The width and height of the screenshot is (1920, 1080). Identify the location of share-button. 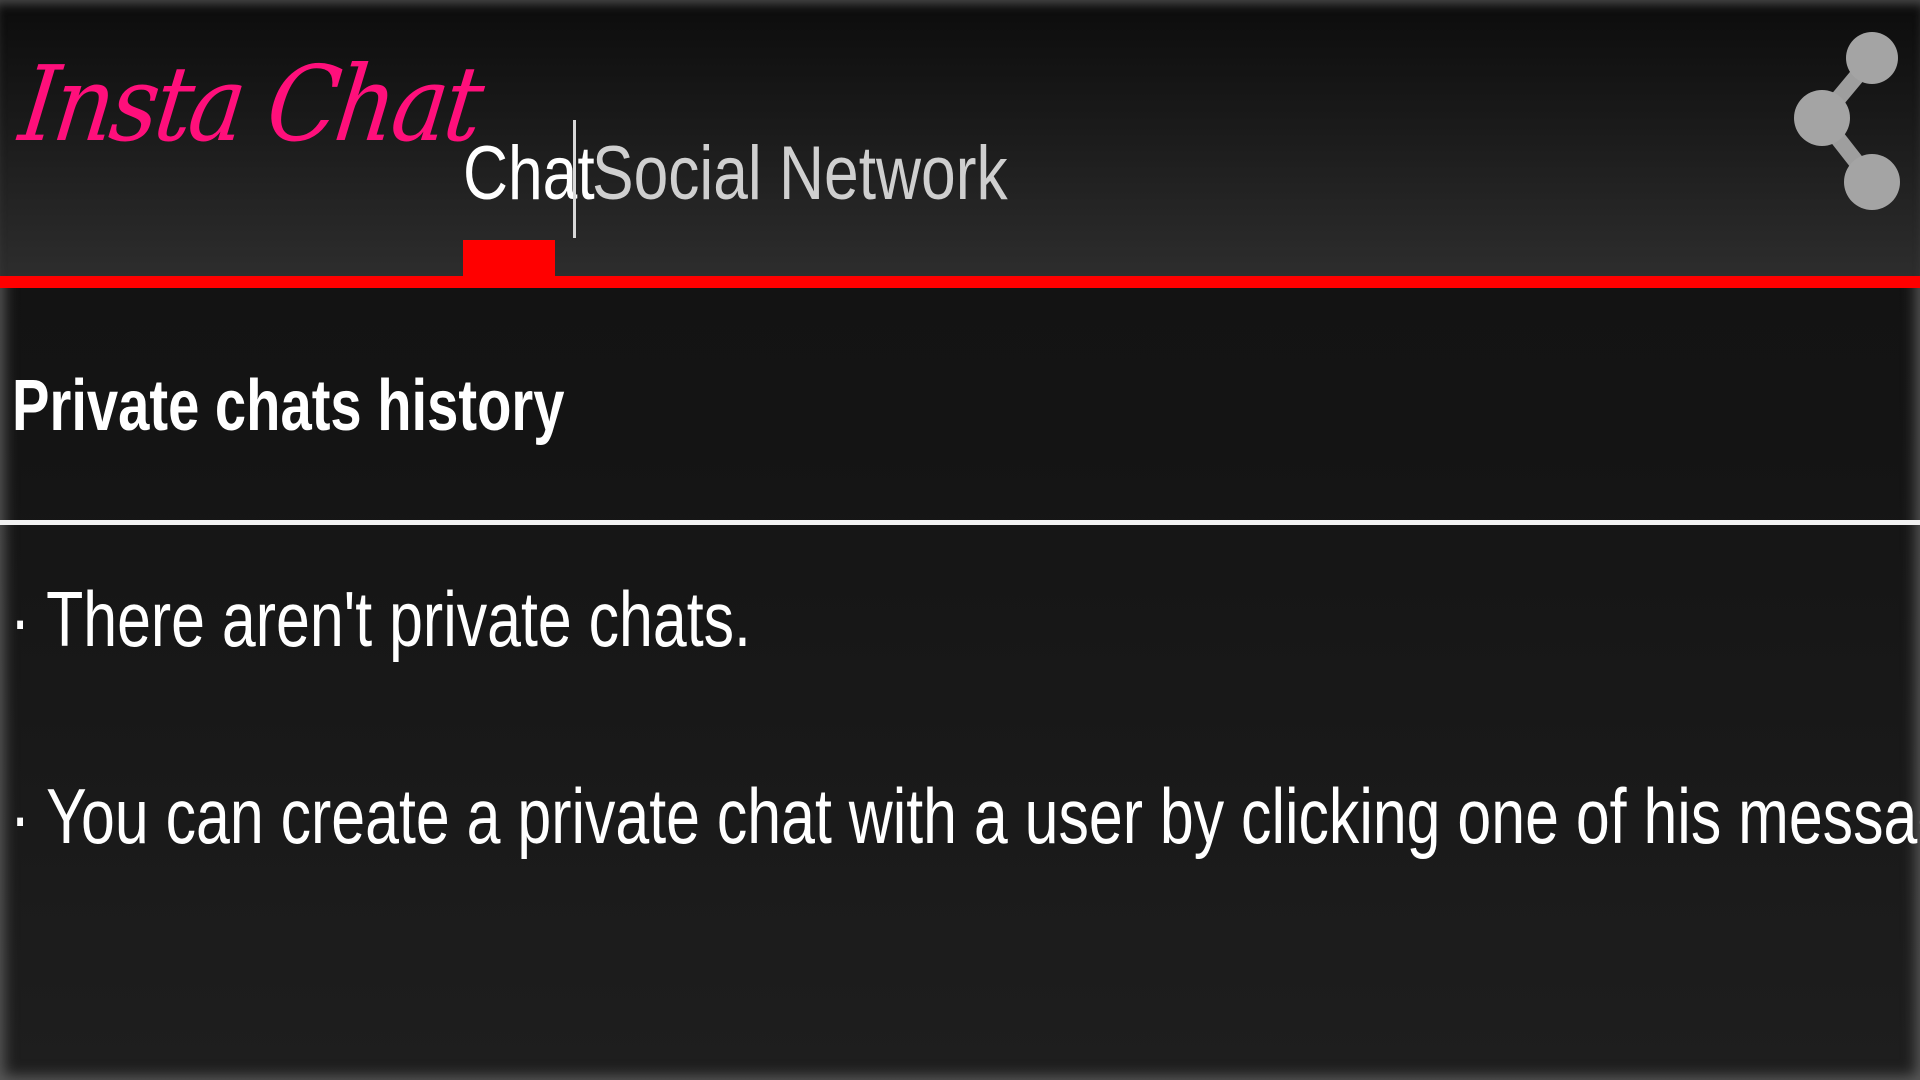
(1848, 131).